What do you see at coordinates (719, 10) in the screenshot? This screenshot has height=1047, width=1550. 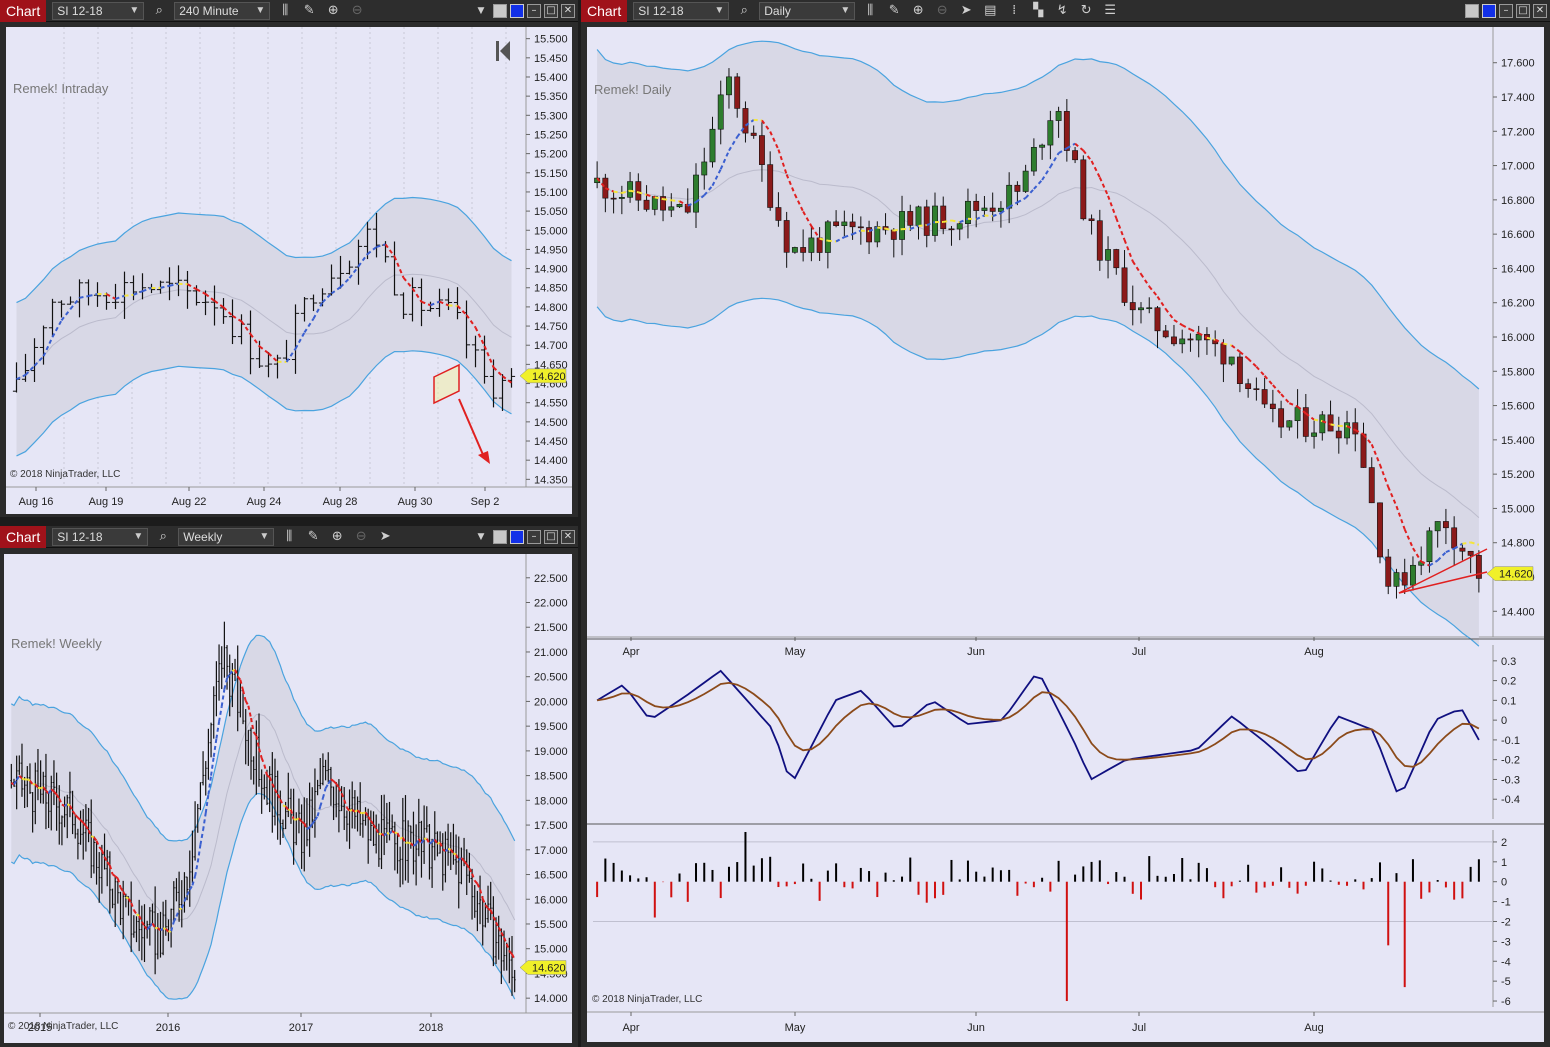 I see `chevron-down-icon: ▼` at bounding box center [719, 10].